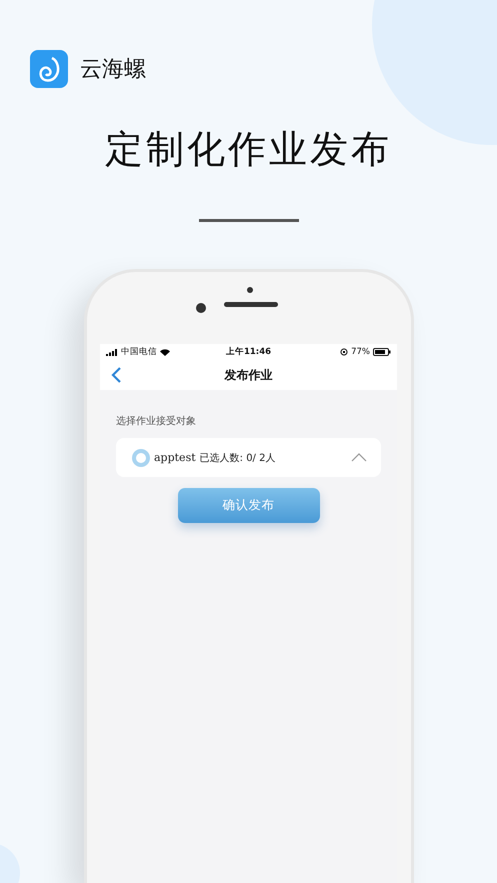  Describe the element at coordinates (344, 352) in the screenshot. I see `lock-rotation-icon` at that location.